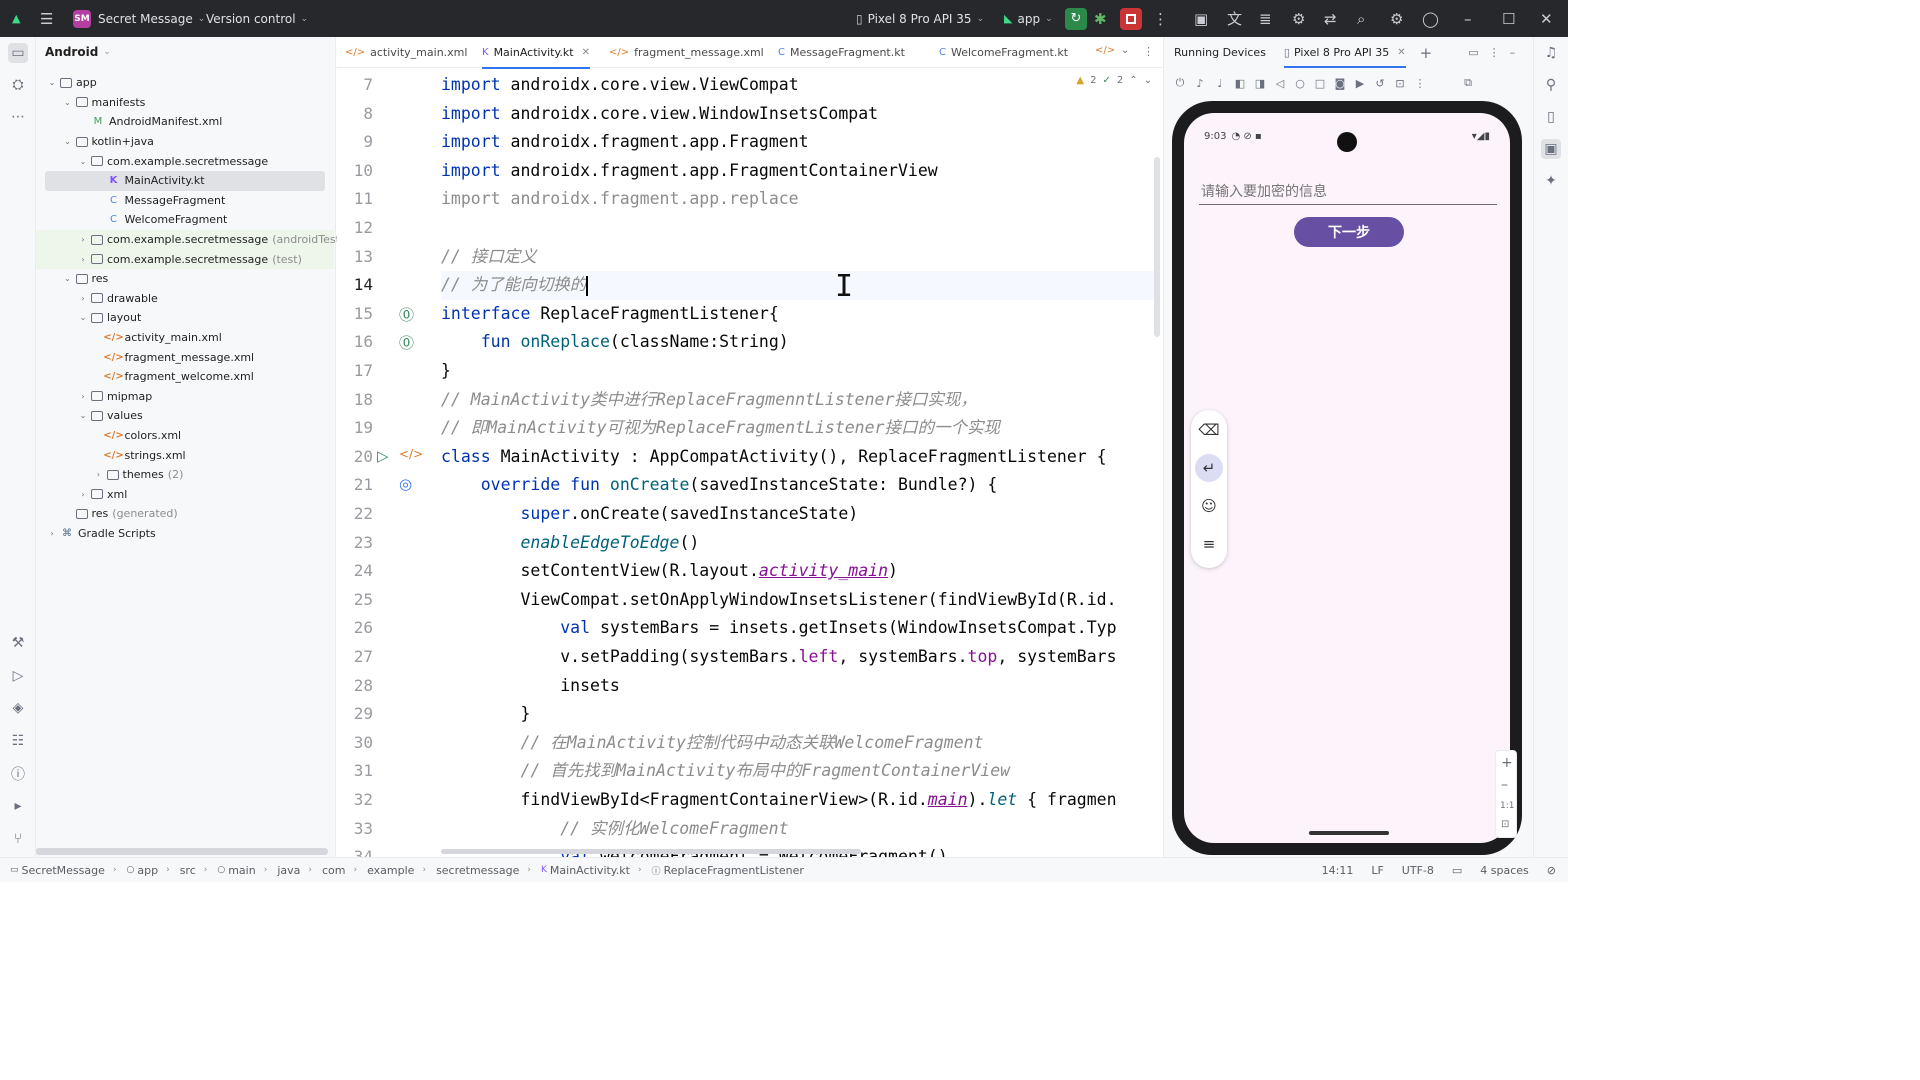 The width and height of the screenshot is (1920, 1080). What do you see at coordinates (1426, 53) in the screenshot?
I see `add-device-icon: +` at bounding box center [1426, 53].